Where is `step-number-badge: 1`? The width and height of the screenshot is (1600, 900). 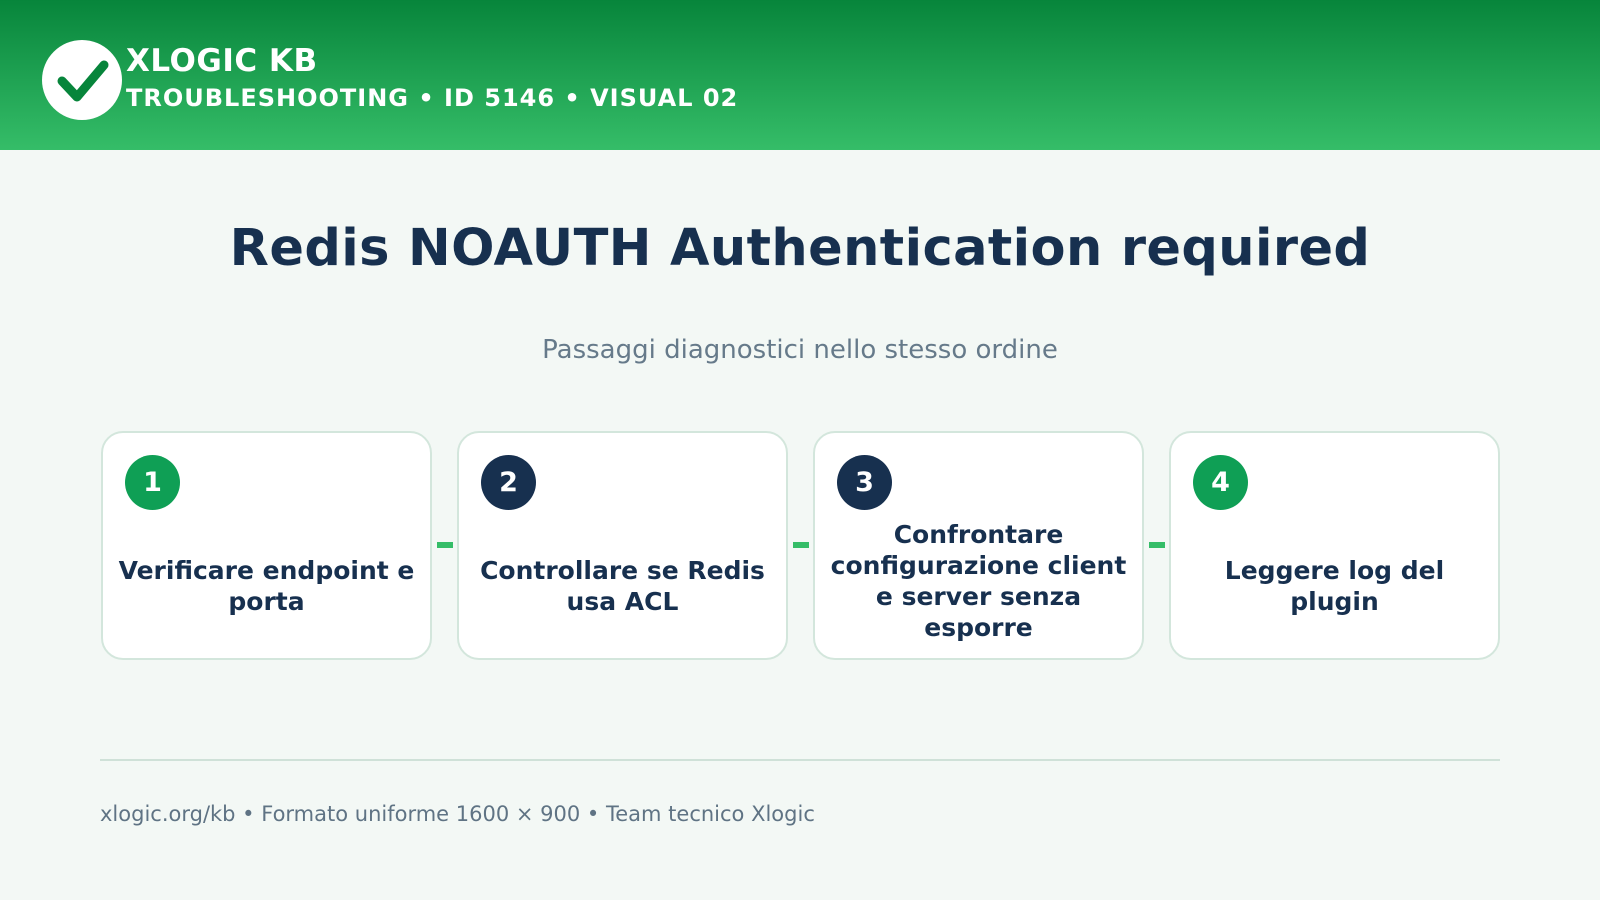
step-number-badge: 1 is located at coordinates (152, 482).